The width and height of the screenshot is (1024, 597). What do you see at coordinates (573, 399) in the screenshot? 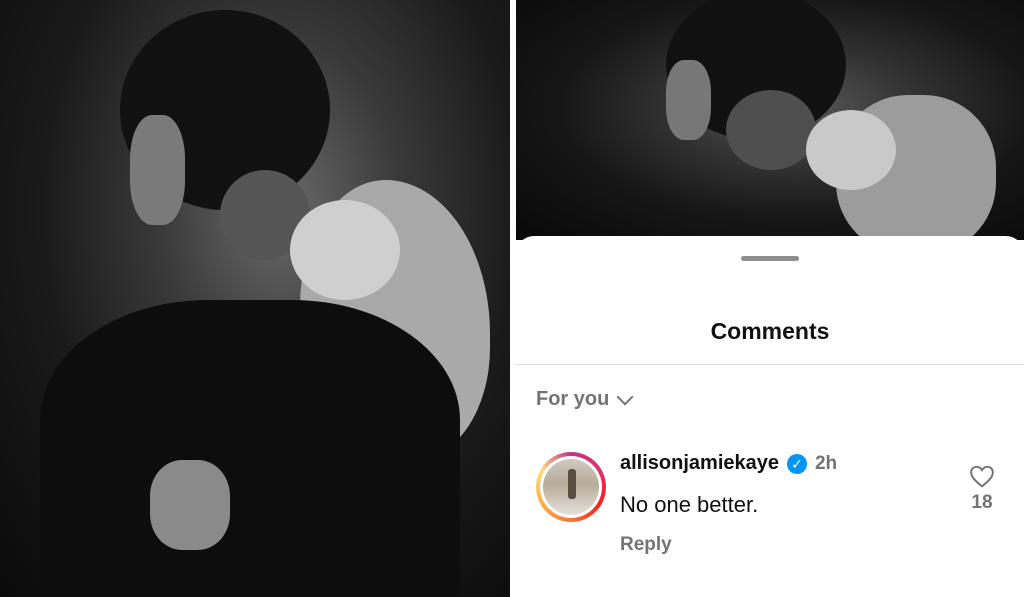
I see `filter-label: For you` at bounding box center [573, 399].